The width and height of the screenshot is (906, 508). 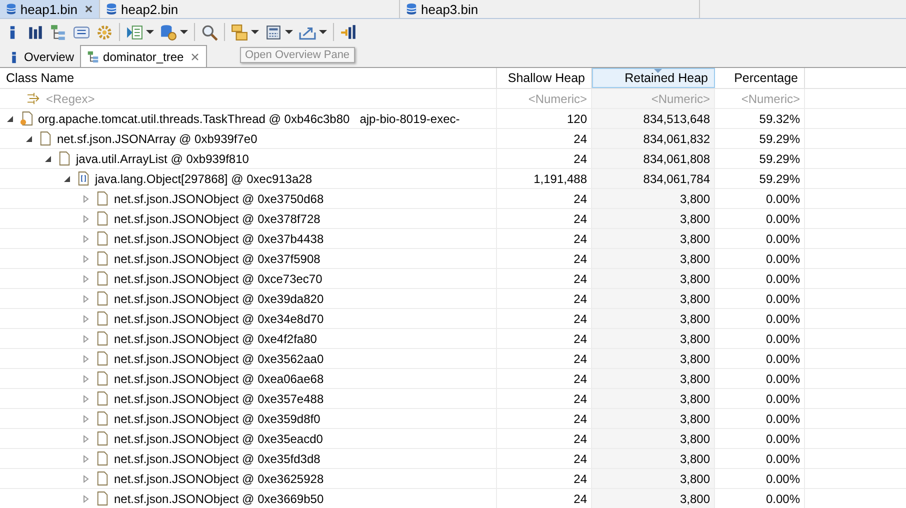 I want to click on editor-tab: heap2.bin, so click(x=250, y=9).